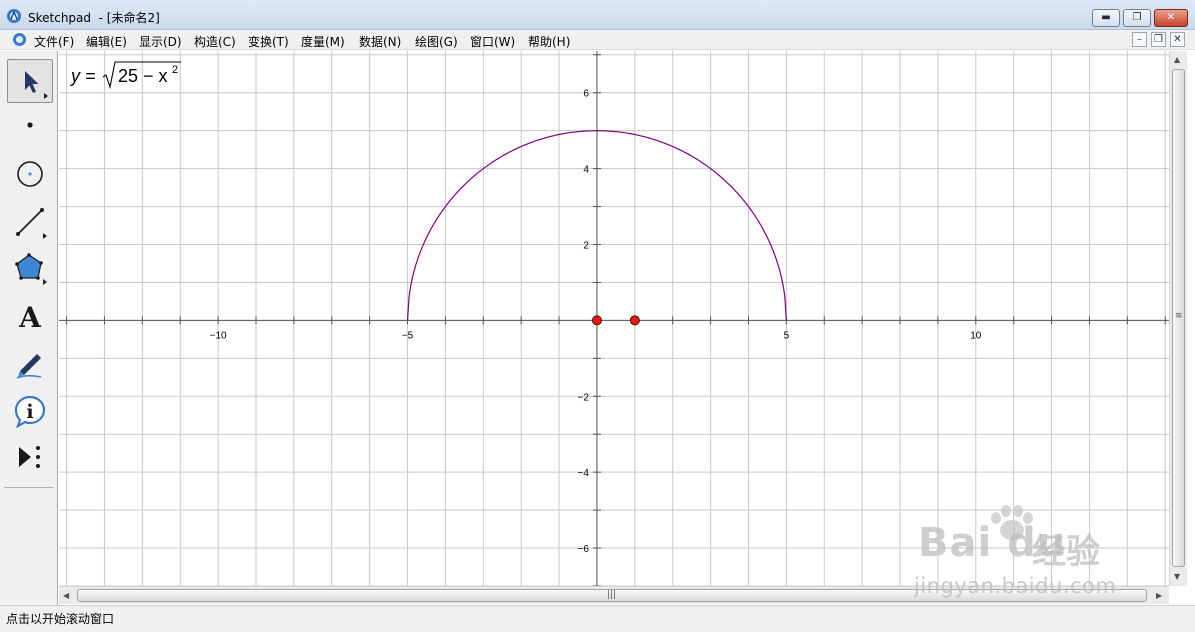 The height and width of the screenshot is (632, 1195). Describe the element at coordinates (1015, 586) in the screenshot. I see `watermark-url: jingyan.baidu.com` at that location.